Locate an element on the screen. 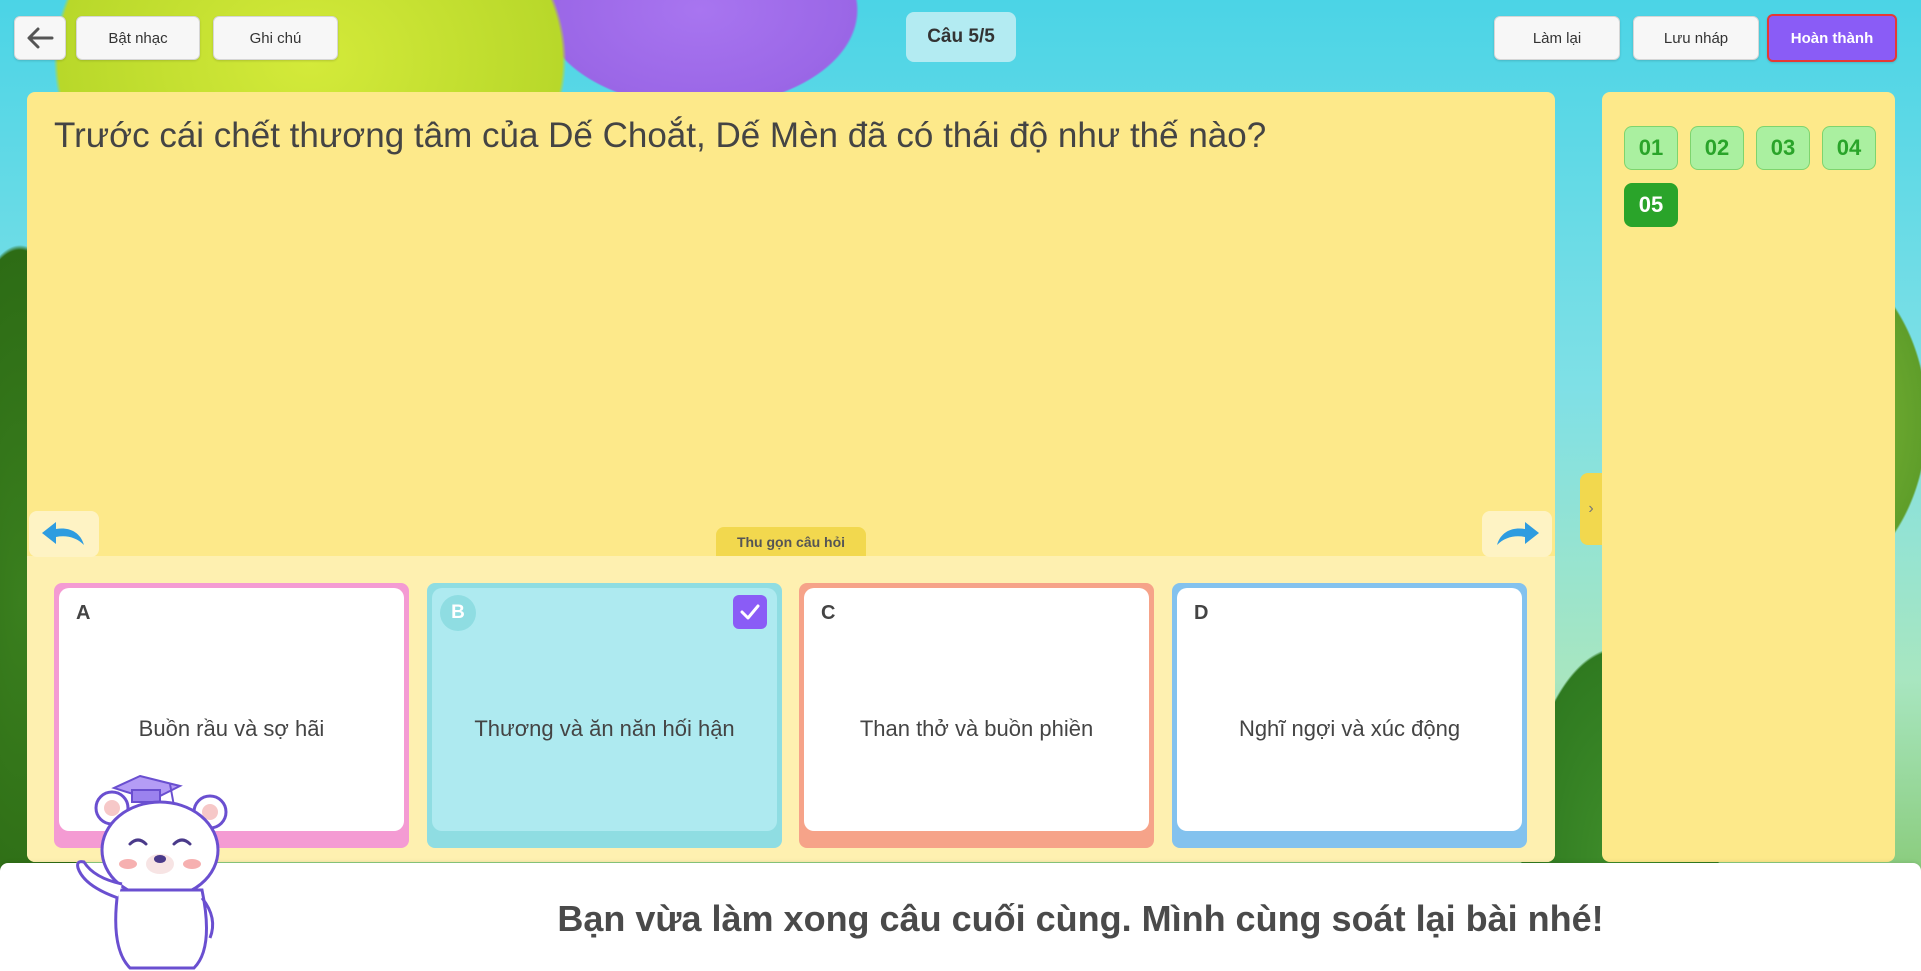  question-counter: Câu 5/5 is located at coordinates (961, 37).